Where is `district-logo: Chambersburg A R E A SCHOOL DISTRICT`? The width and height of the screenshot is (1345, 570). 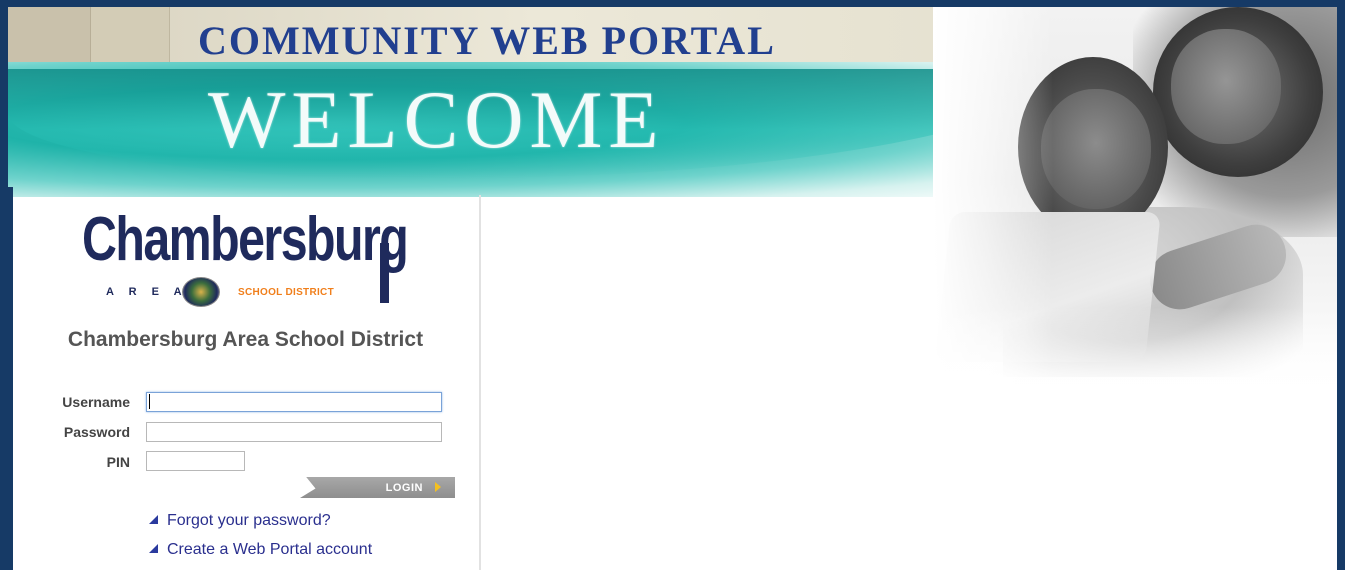 district-logo: Chambersburg A R E A SCHOOL DISTRICT is located at coordinates (243, 262).